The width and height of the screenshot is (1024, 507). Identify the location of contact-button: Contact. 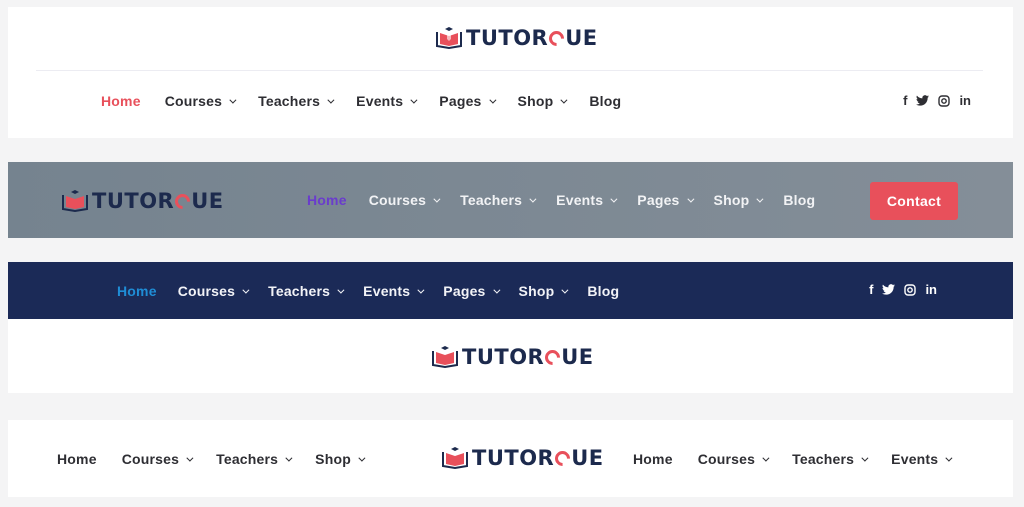
(914, 201).